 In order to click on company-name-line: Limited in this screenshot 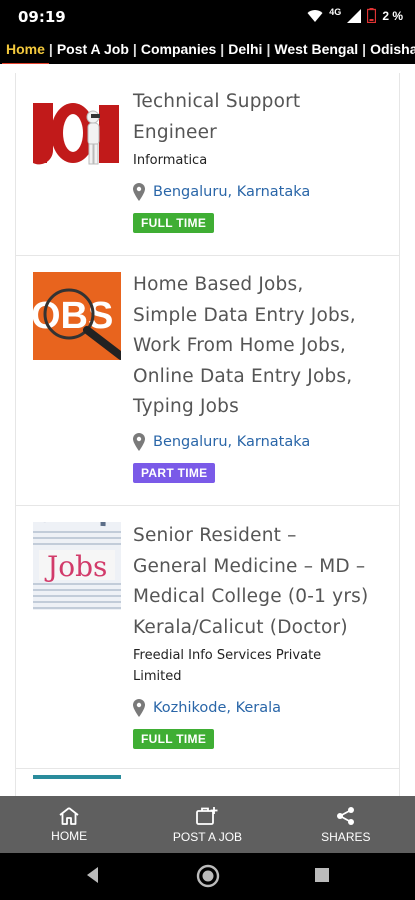, I will do `click(157, 676)`.